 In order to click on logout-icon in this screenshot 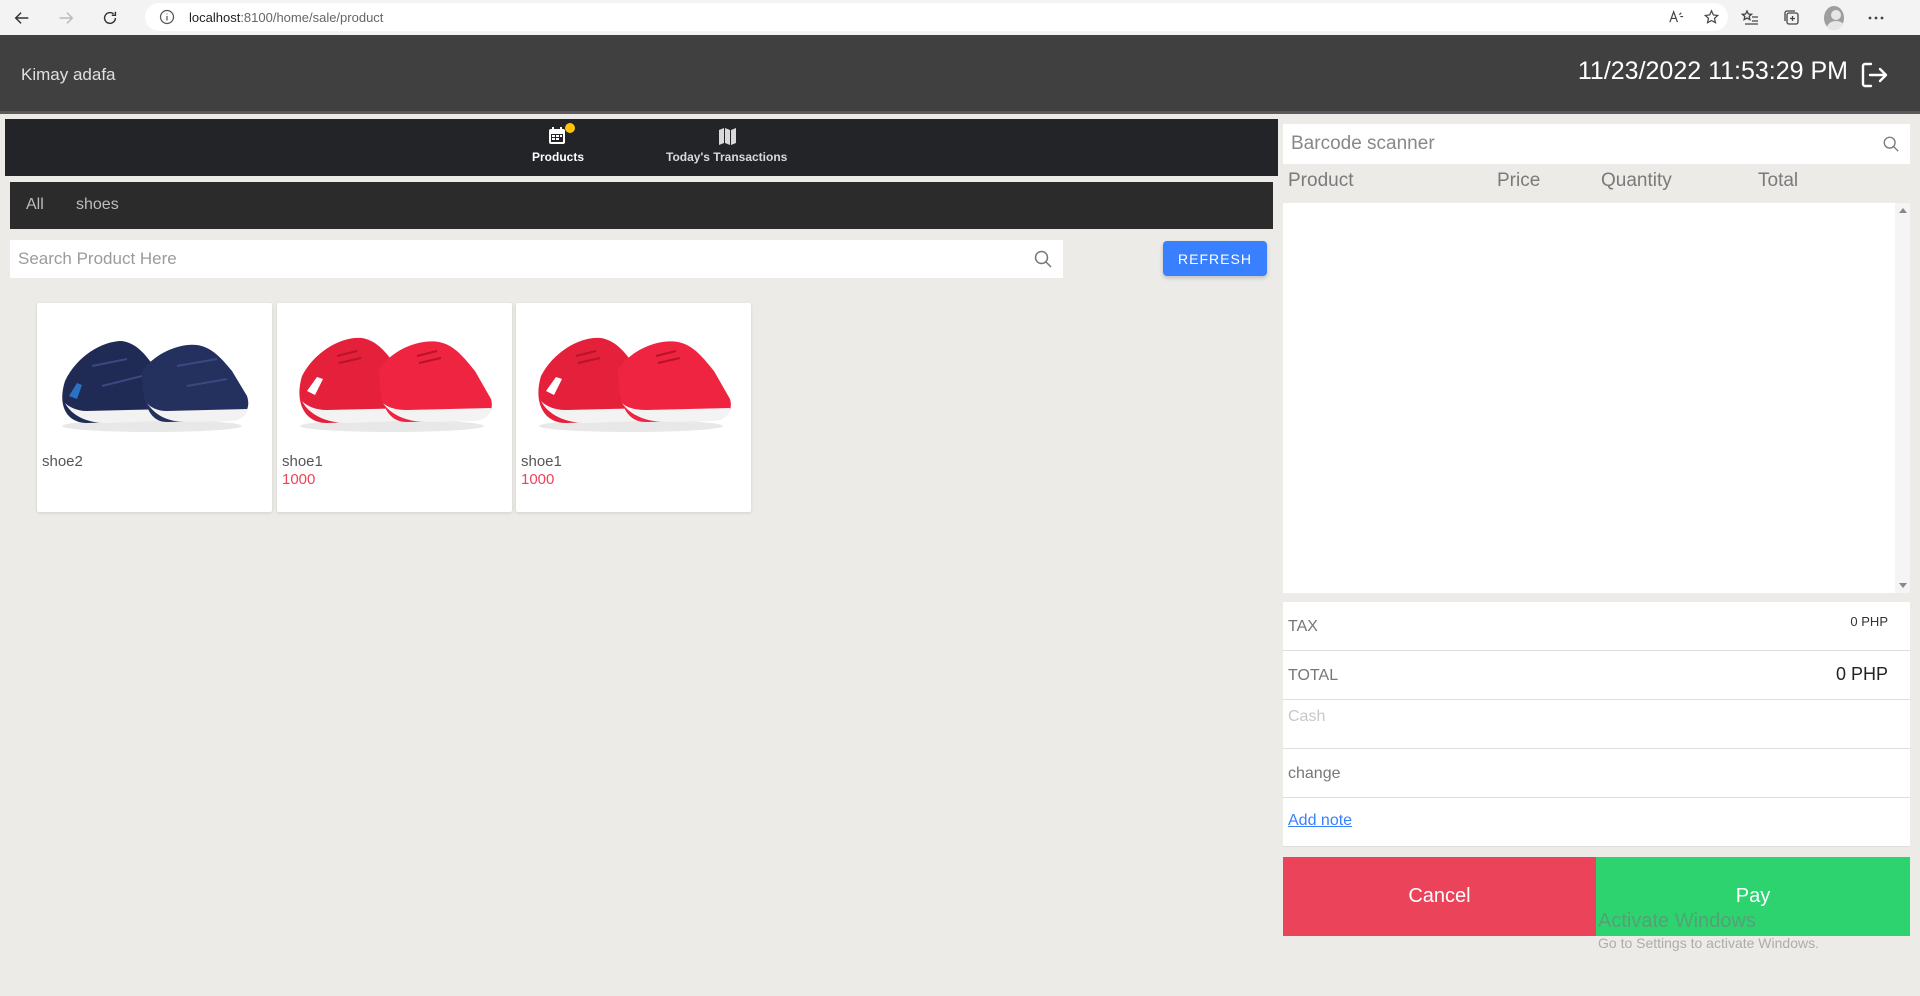, I will do `click(1874, 75)`.